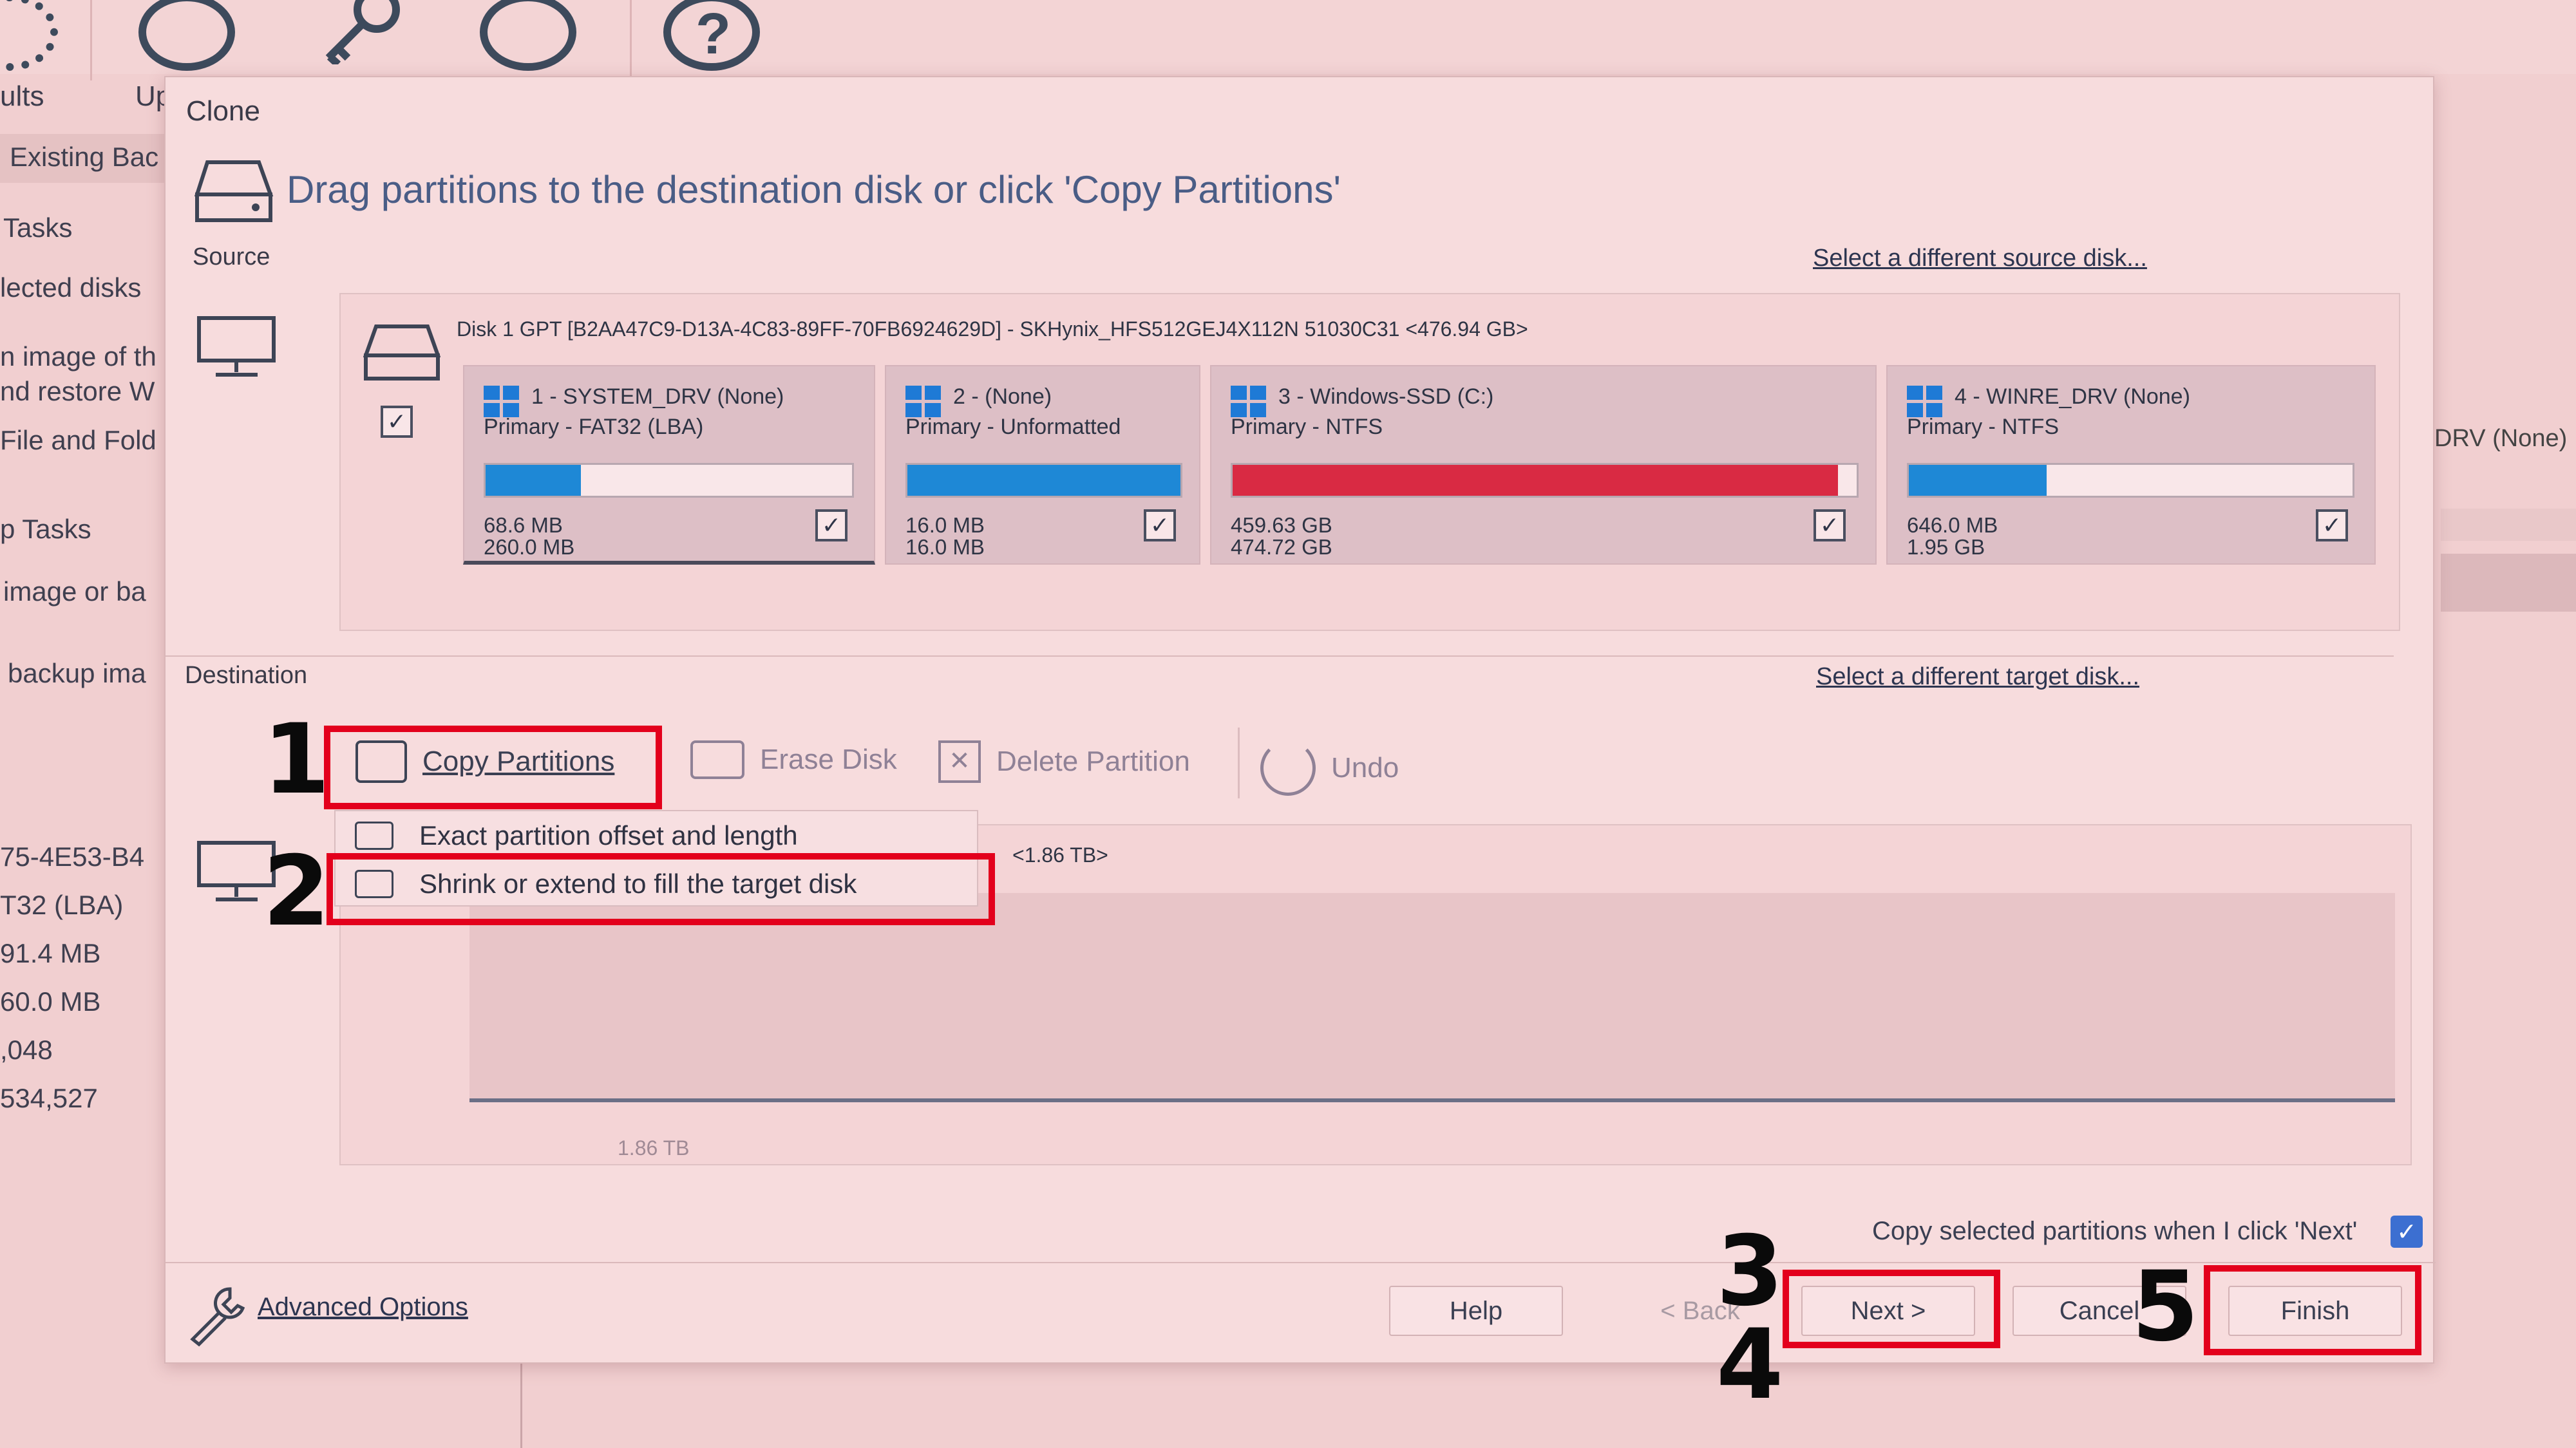 This screenshot has width=2576, height=1448. I want to click on partition-used: 16.0 MB, so click(945, 525).